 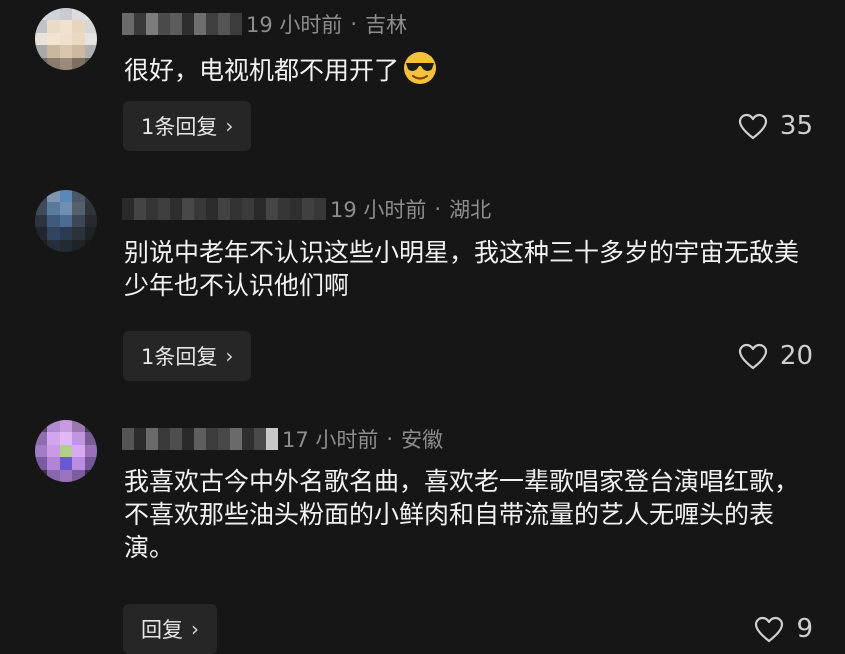 What do you see at coordinates (796, 356) in the screenshot?
I see `like-count: 20` at bounding box center [796, 356].